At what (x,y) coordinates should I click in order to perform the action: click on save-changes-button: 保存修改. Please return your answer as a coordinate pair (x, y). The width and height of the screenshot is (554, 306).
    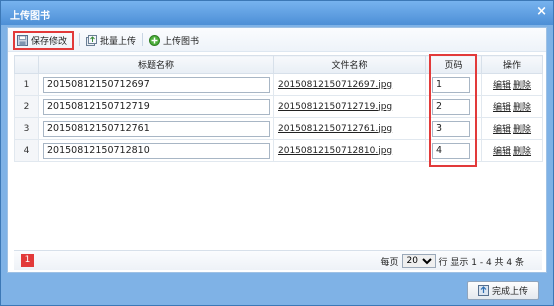
    Looking at the image, I should click on (42, 40).